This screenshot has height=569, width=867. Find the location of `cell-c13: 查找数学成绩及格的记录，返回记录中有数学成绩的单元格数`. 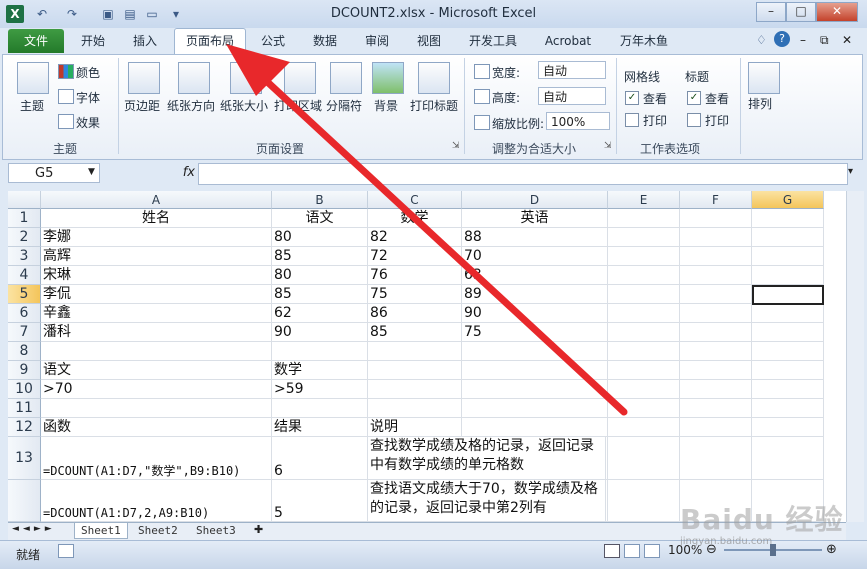

cell-c13: 查找数学成绩及格的记录，返回记录中有数学成绩的单元格数 is located at coordinates (487, 458).